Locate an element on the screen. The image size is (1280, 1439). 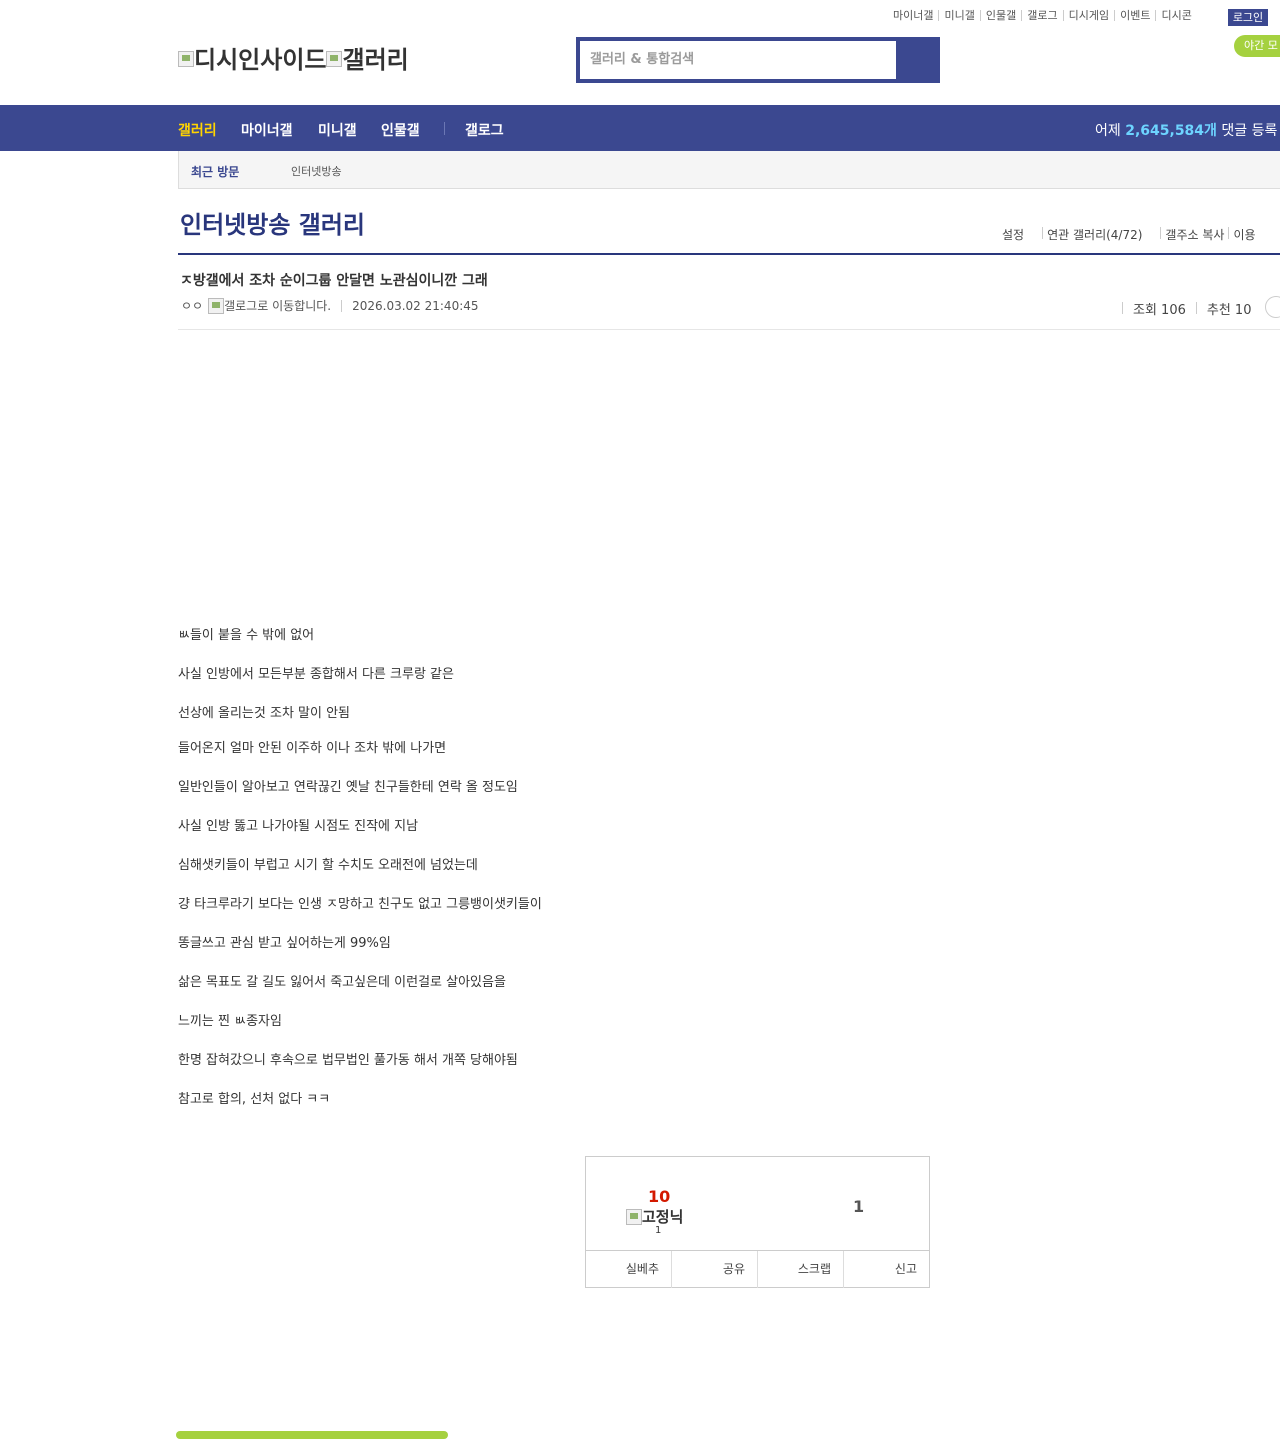
upvote-count: 10 is located at coordinates (659, 1196).